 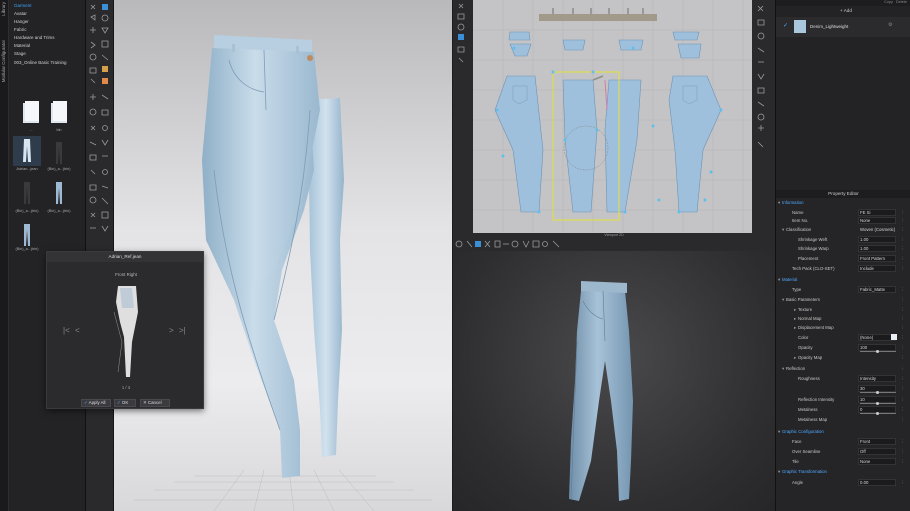 What do you see at coordinates (20, 29) in the screenshot?
I see `tree-item-fabric: Fabric` at bounding box center [20, 29].